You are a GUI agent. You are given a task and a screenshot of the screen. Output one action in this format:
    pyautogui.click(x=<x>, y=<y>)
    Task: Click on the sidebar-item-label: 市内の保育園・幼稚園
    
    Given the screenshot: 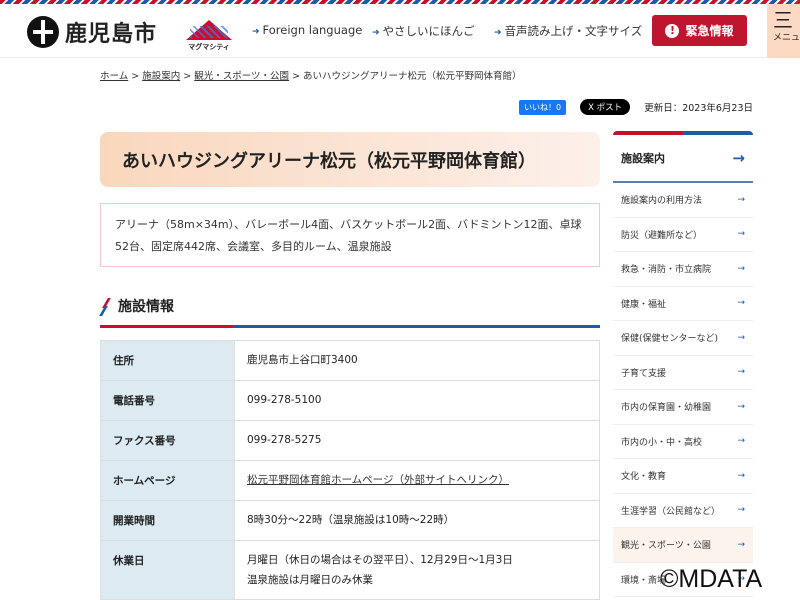 What is the action you would take?
    pyautogui.click(x=666, y=408)
    